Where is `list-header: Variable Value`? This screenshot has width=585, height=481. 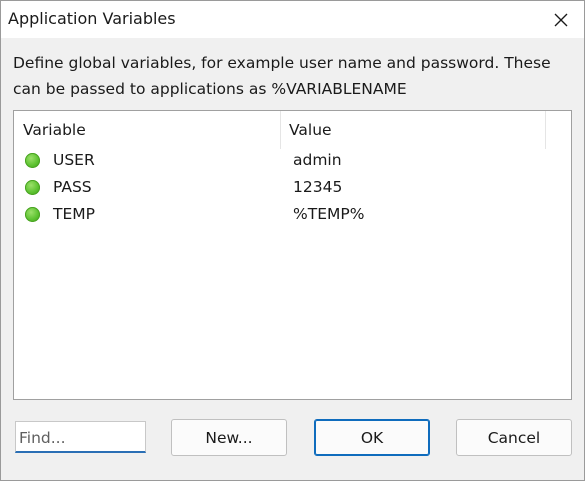
list-header: Variable Value is located at coordinates (292, 130).